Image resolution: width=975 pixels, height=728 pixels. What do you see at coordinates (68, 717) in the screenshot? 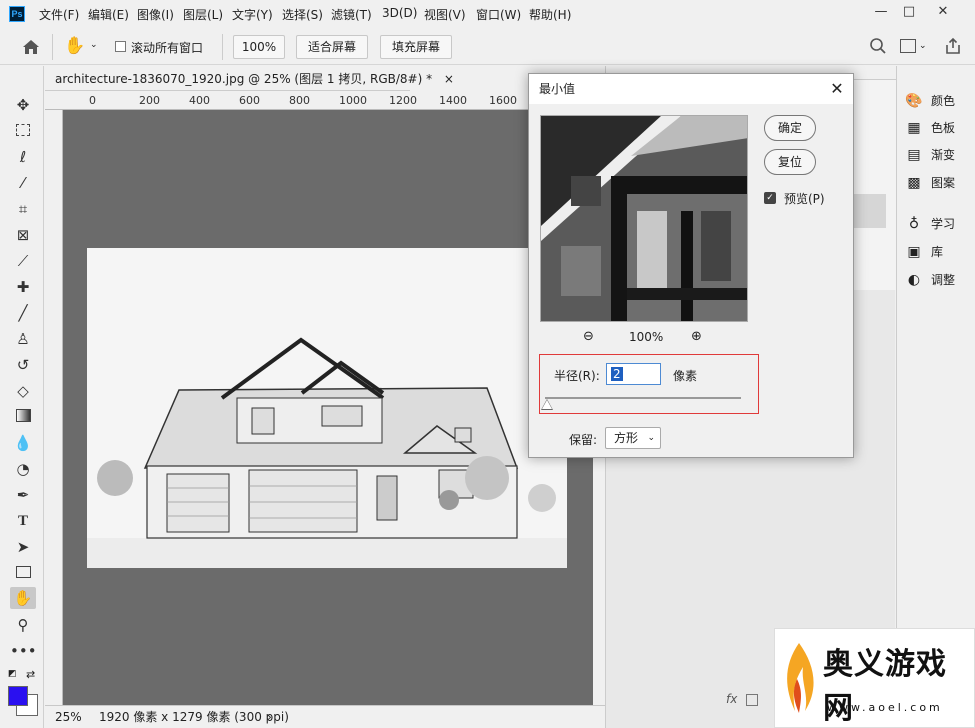
I see `status-zoom: 25%` at bounding box center [68, 717].